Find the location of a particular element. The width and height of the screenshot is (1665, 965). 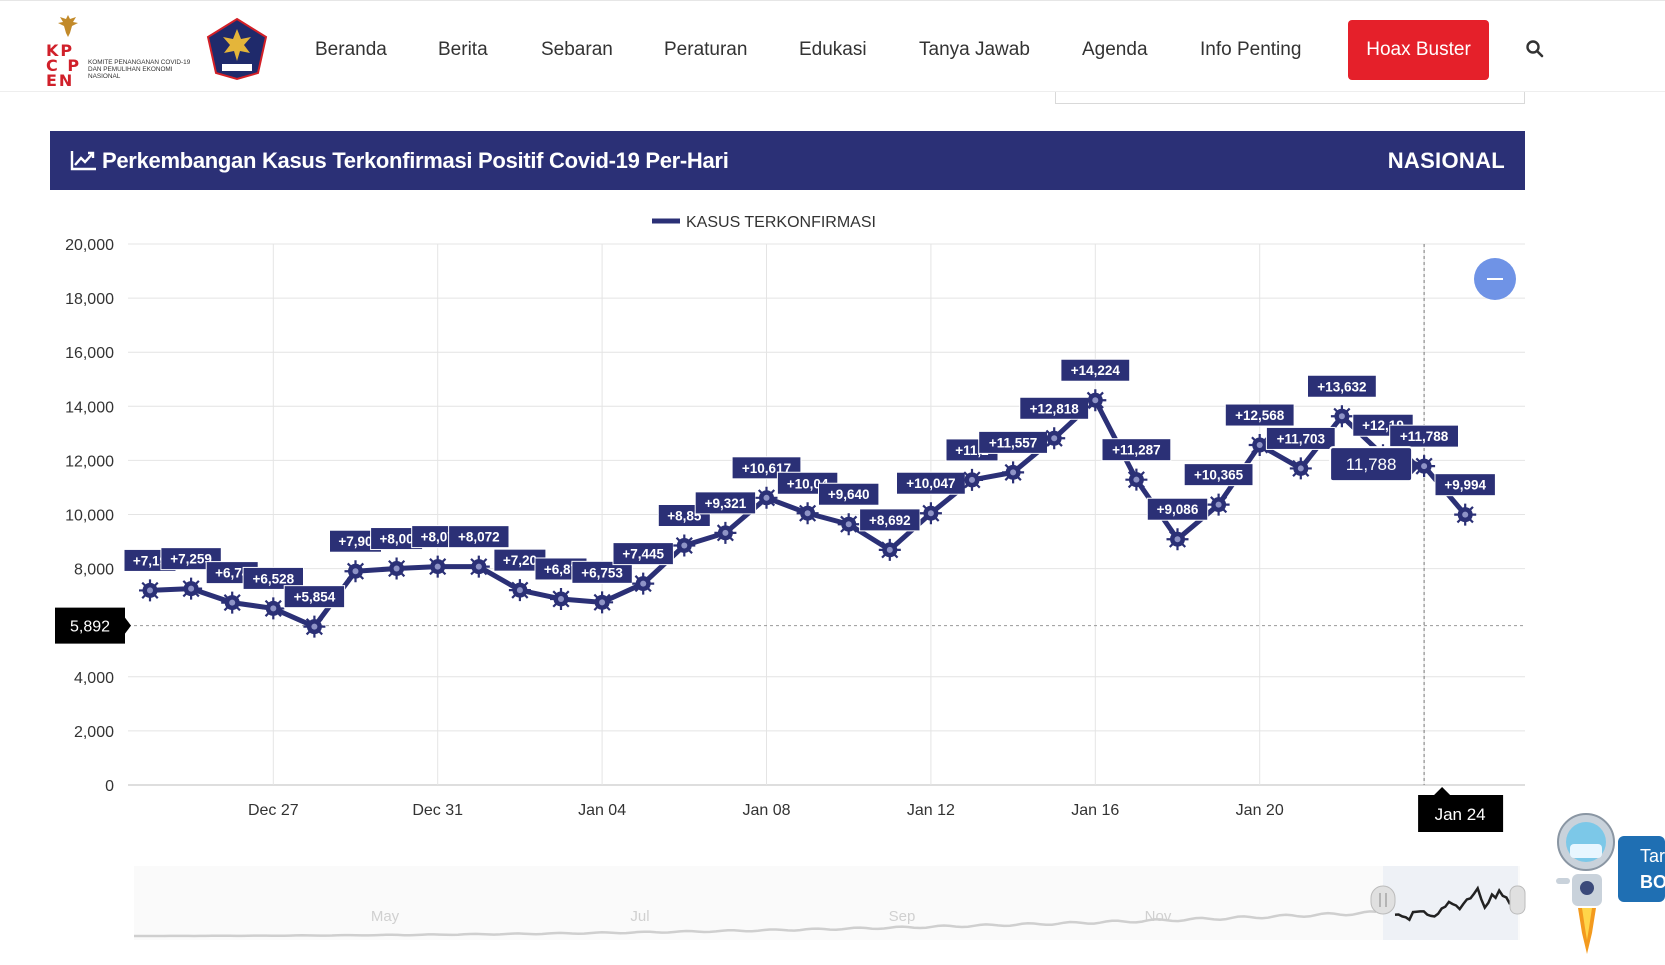

navigator-label: Sep is located at coordinates (902, 916).